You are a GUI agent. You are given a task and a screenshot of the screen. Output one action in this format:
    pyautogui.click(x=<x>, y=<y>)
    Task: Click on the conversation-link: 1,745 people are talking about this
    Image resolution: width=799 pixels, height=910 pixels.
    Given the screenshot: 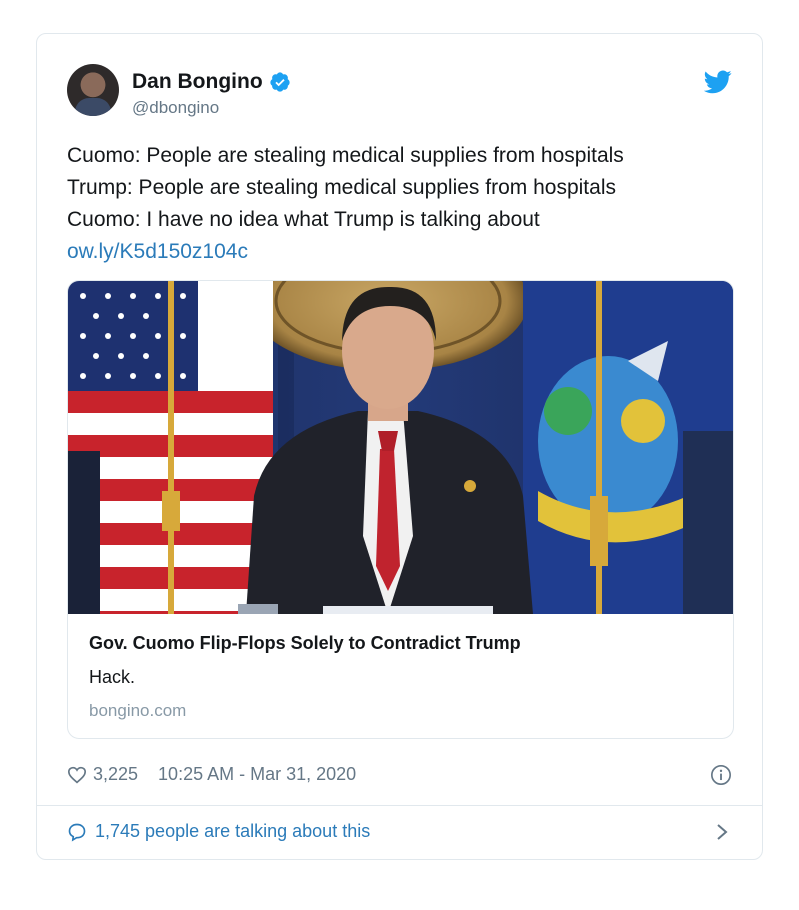 What is the action you would take?
    pyautogui.click(x=218, y=831)
    